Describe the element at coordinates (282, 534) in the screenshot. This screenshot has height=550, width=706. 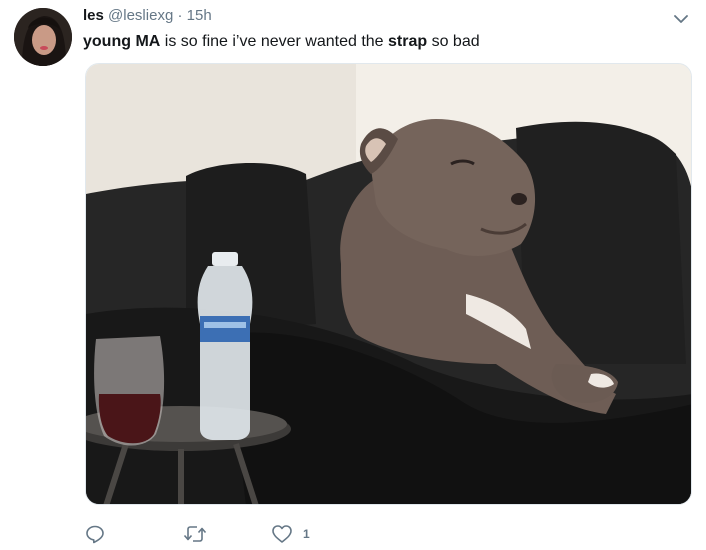
I see `heart-icon` at that location.